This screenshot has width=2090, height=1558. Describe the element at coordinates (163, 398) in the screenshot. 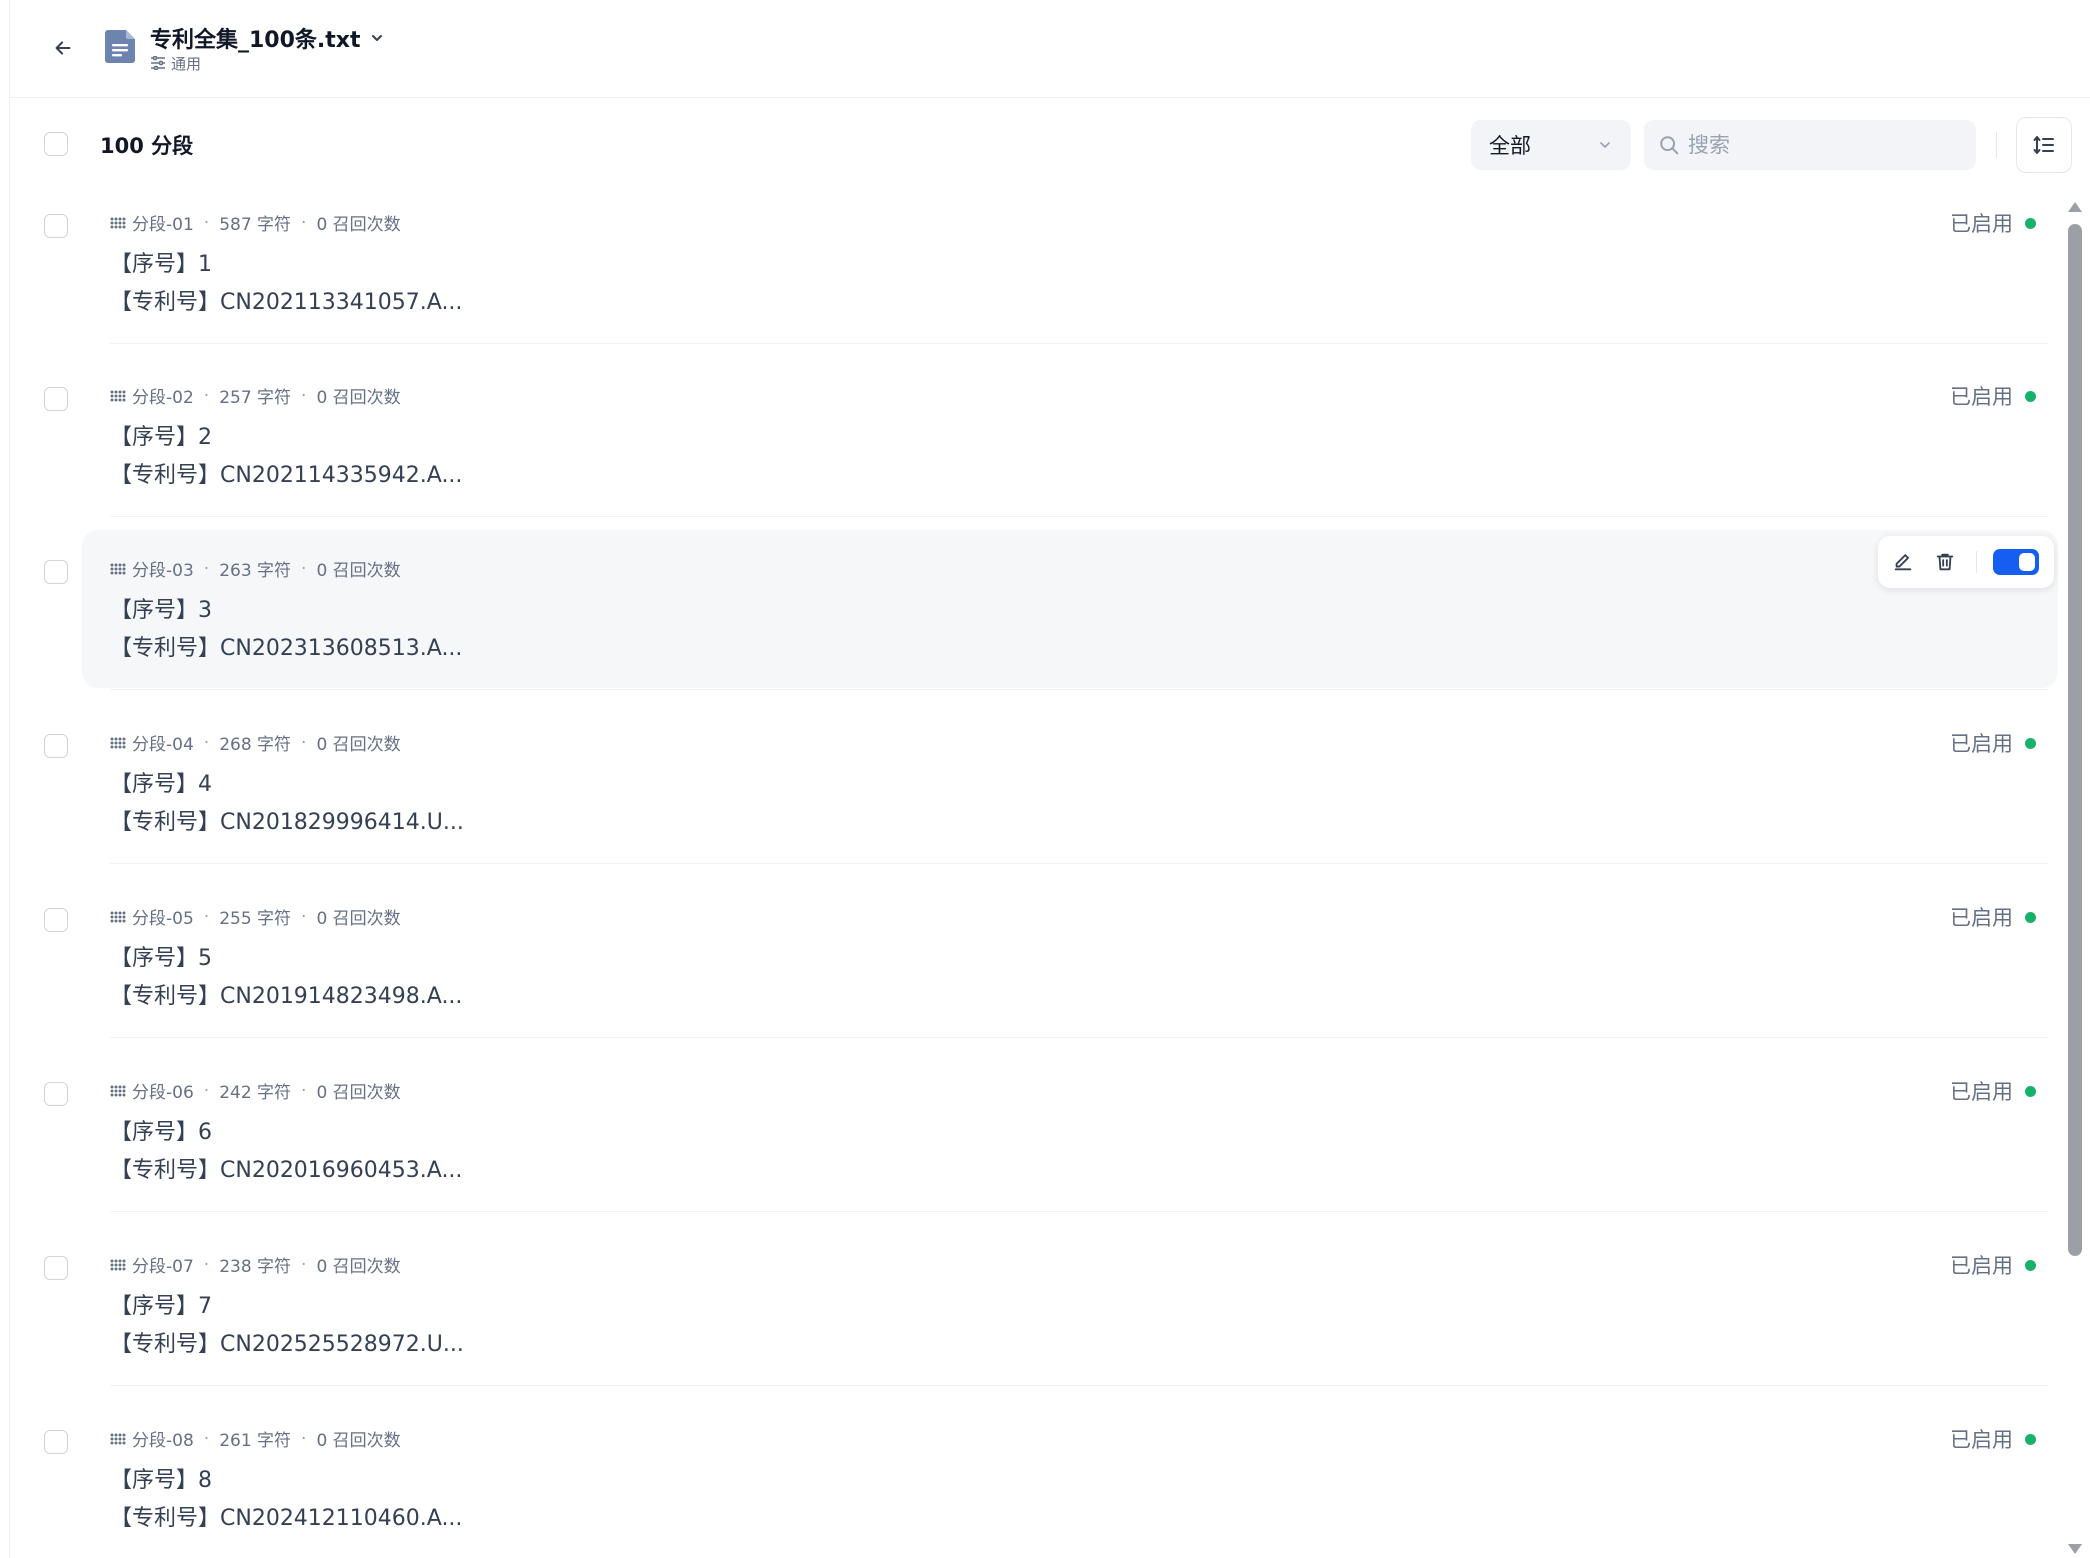

I see `segment-id: 分段-02` at that location.